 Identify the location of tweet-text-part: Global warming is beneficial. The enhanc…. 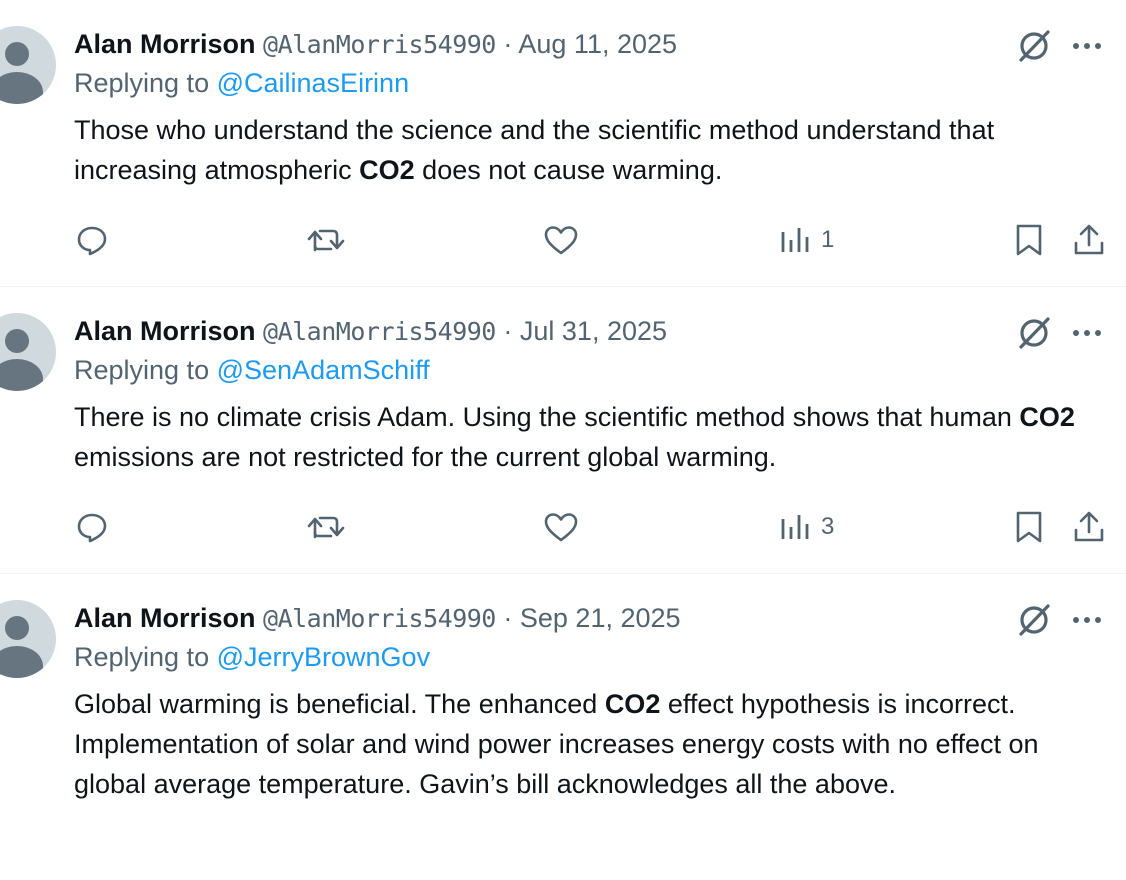
(339, 704).